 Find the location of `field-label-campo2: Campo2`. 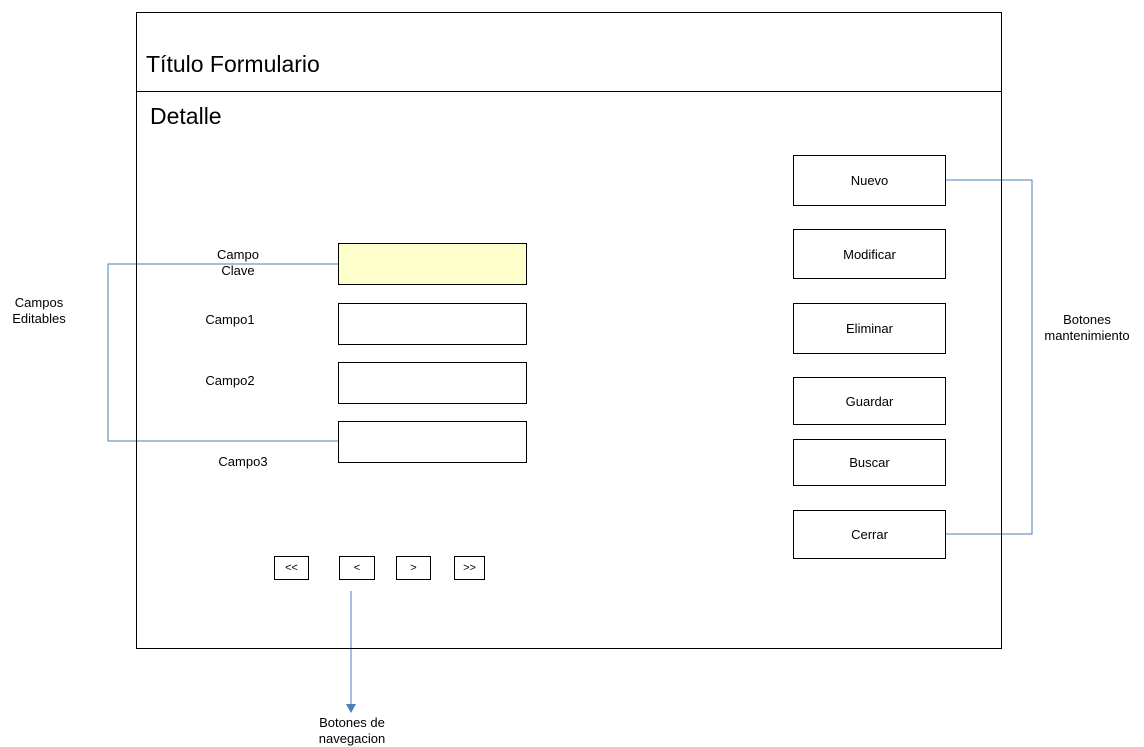

field-label-campo2: Campo2 is located at coordinates (230, 380).